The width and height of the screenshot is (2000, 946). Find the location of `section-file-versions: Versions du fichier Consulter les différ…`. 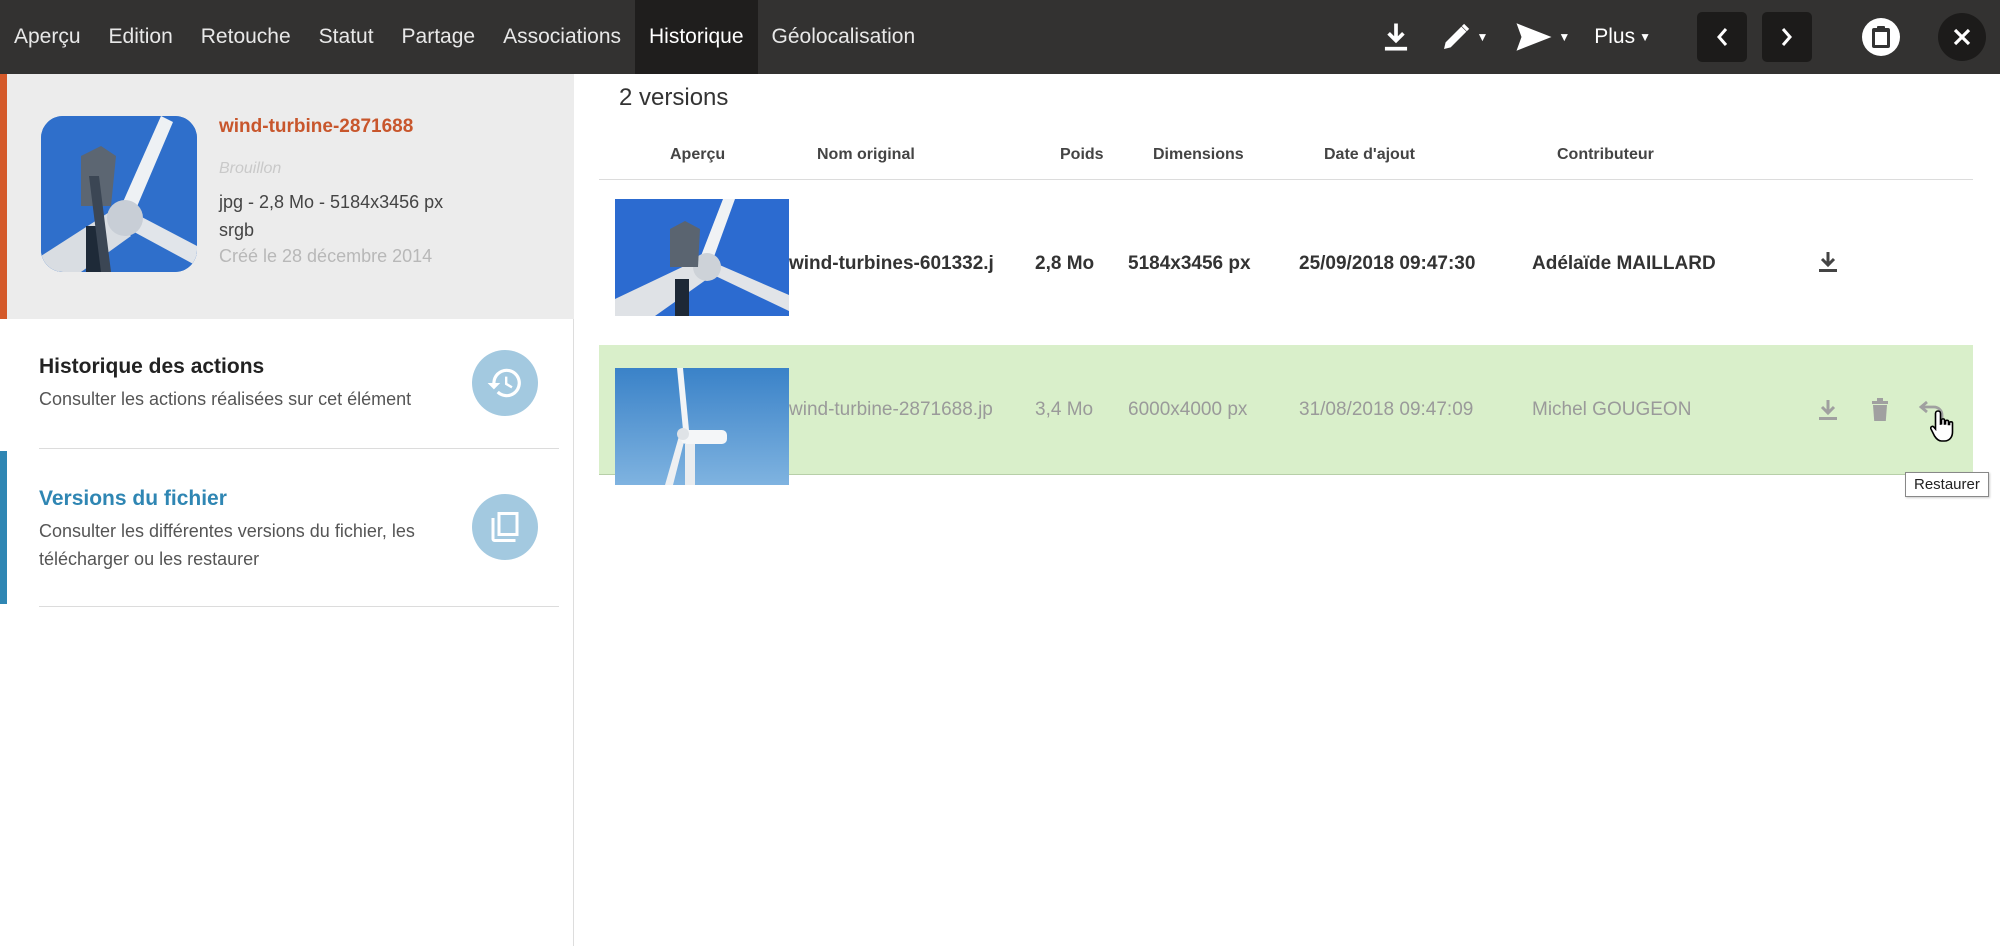

section-file-versions: Versions du fichier Consulter les différ… is located at coordinates (287, 527).